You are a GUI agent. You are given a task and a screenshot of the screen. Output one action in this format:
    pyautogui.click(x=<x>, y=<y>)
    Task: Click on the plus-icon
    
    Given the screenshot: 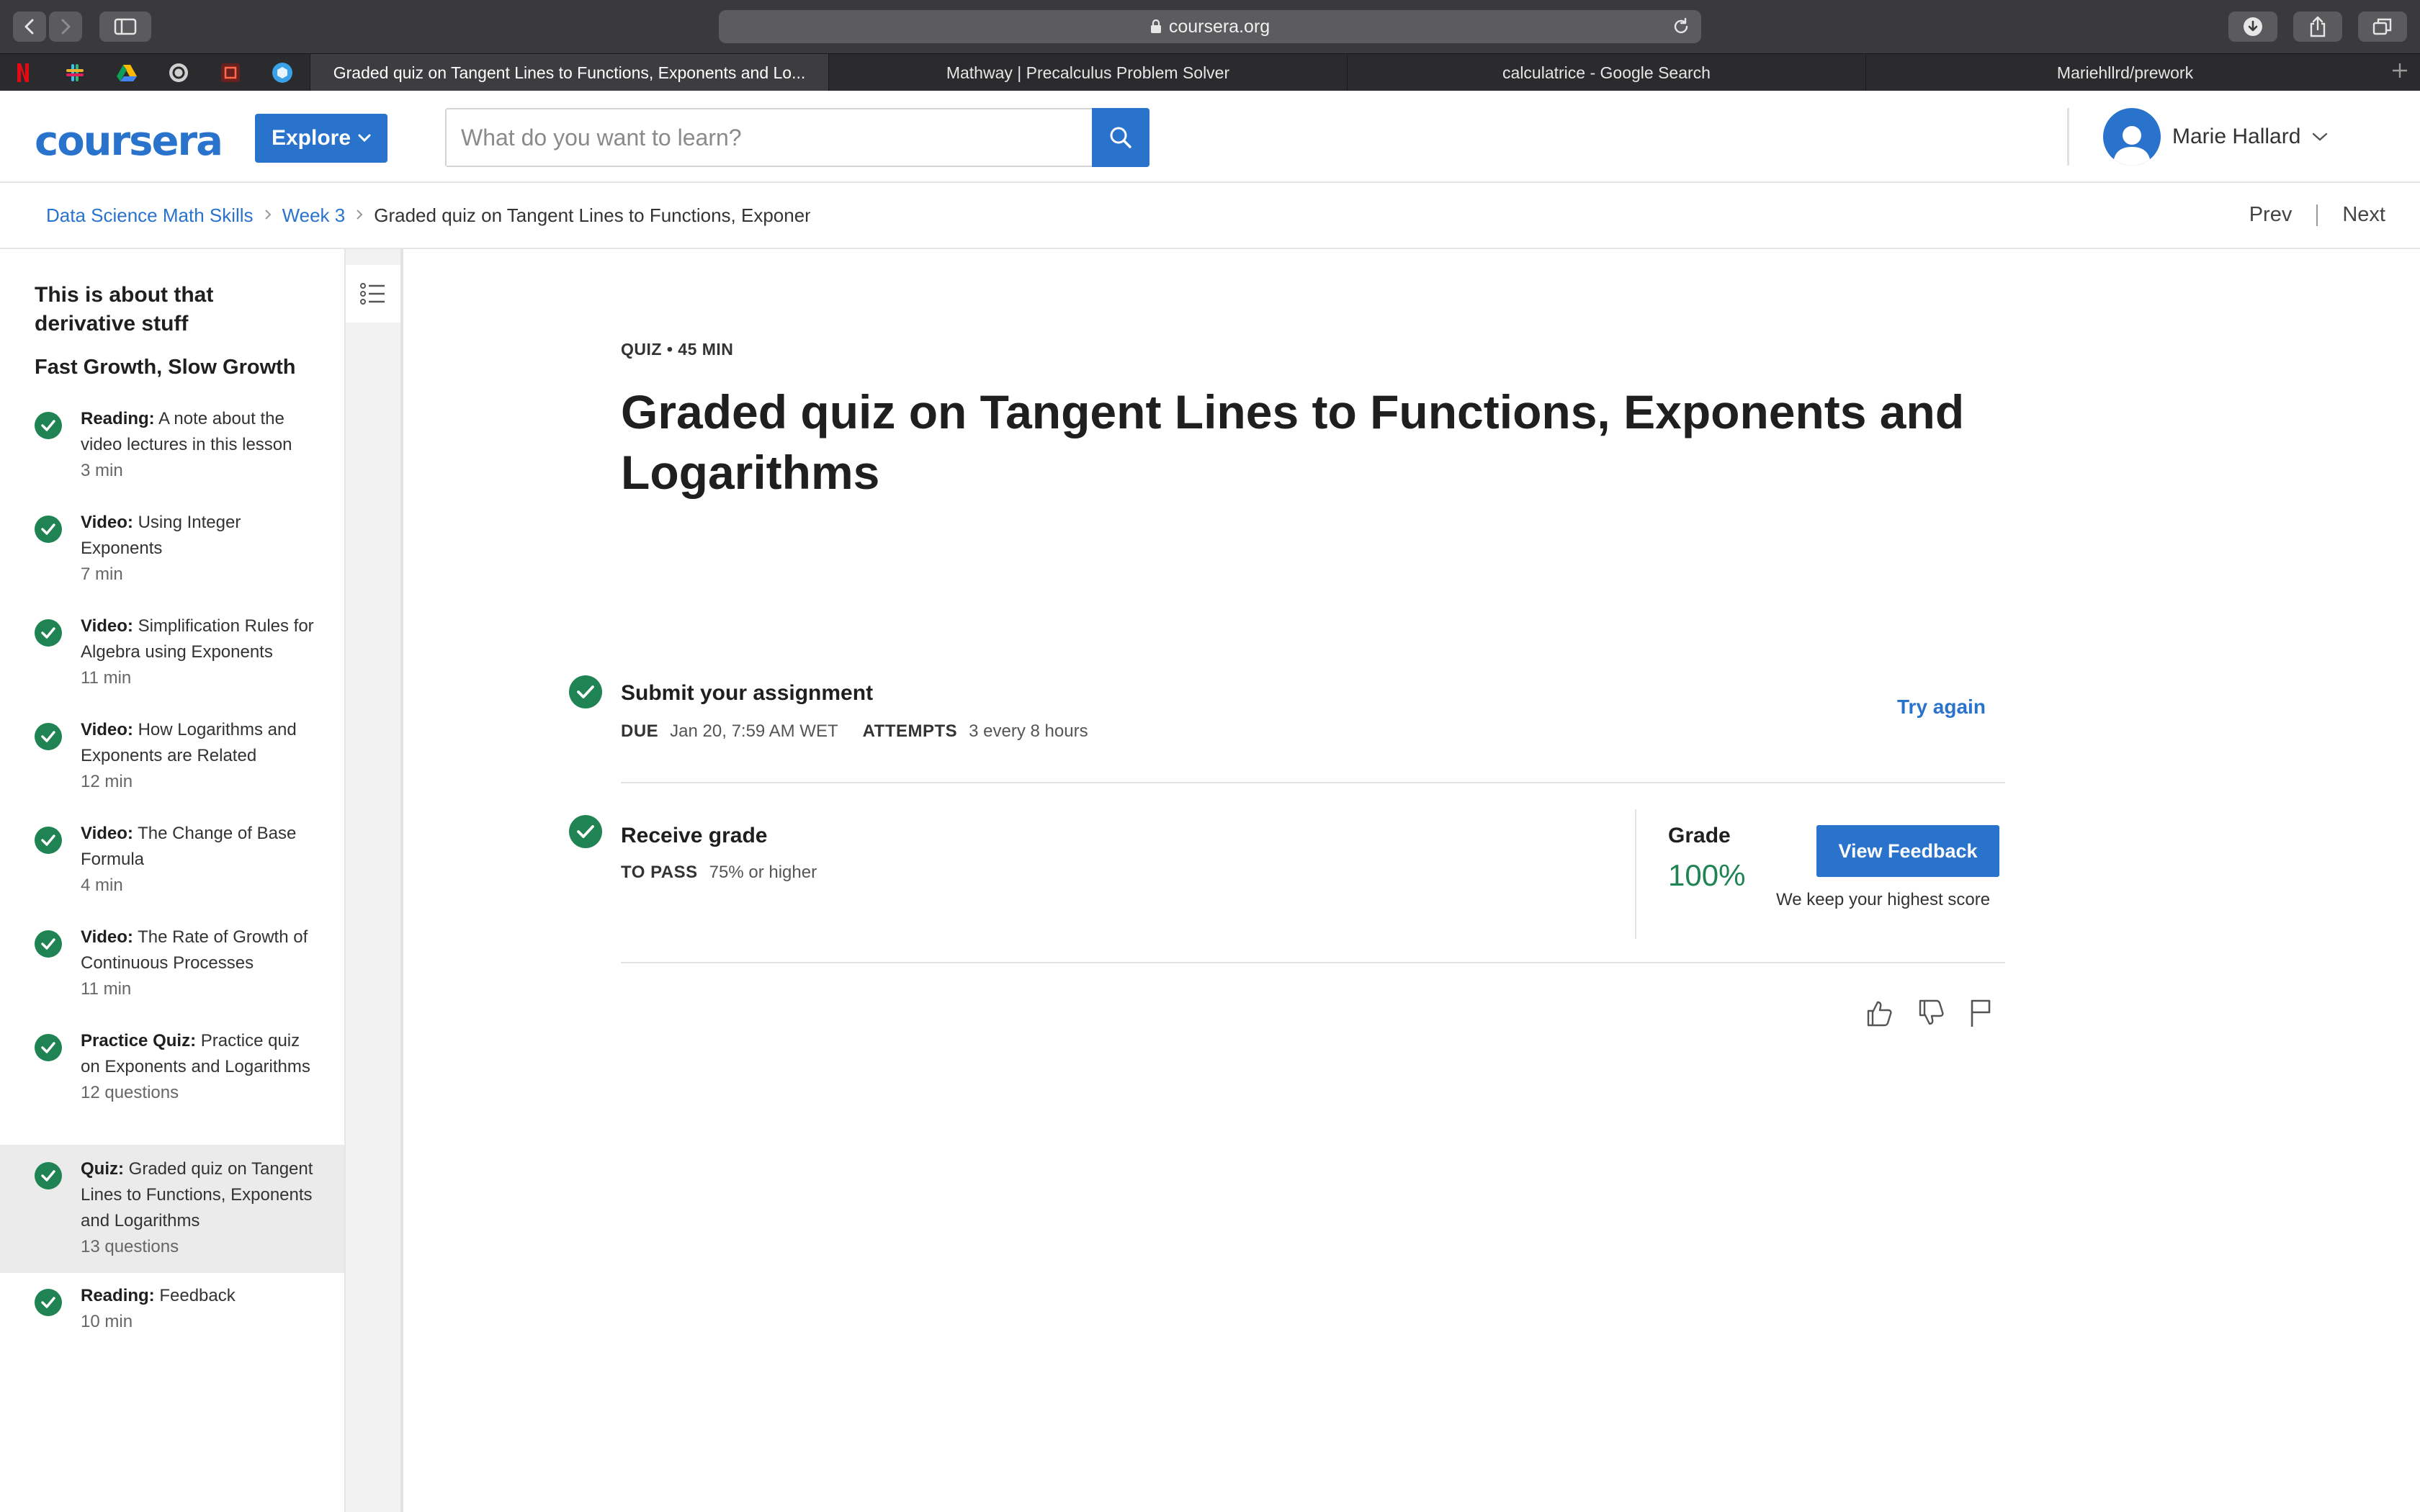 What is the action you would take?
    pyautogui.click(x=2400, y=70)
    